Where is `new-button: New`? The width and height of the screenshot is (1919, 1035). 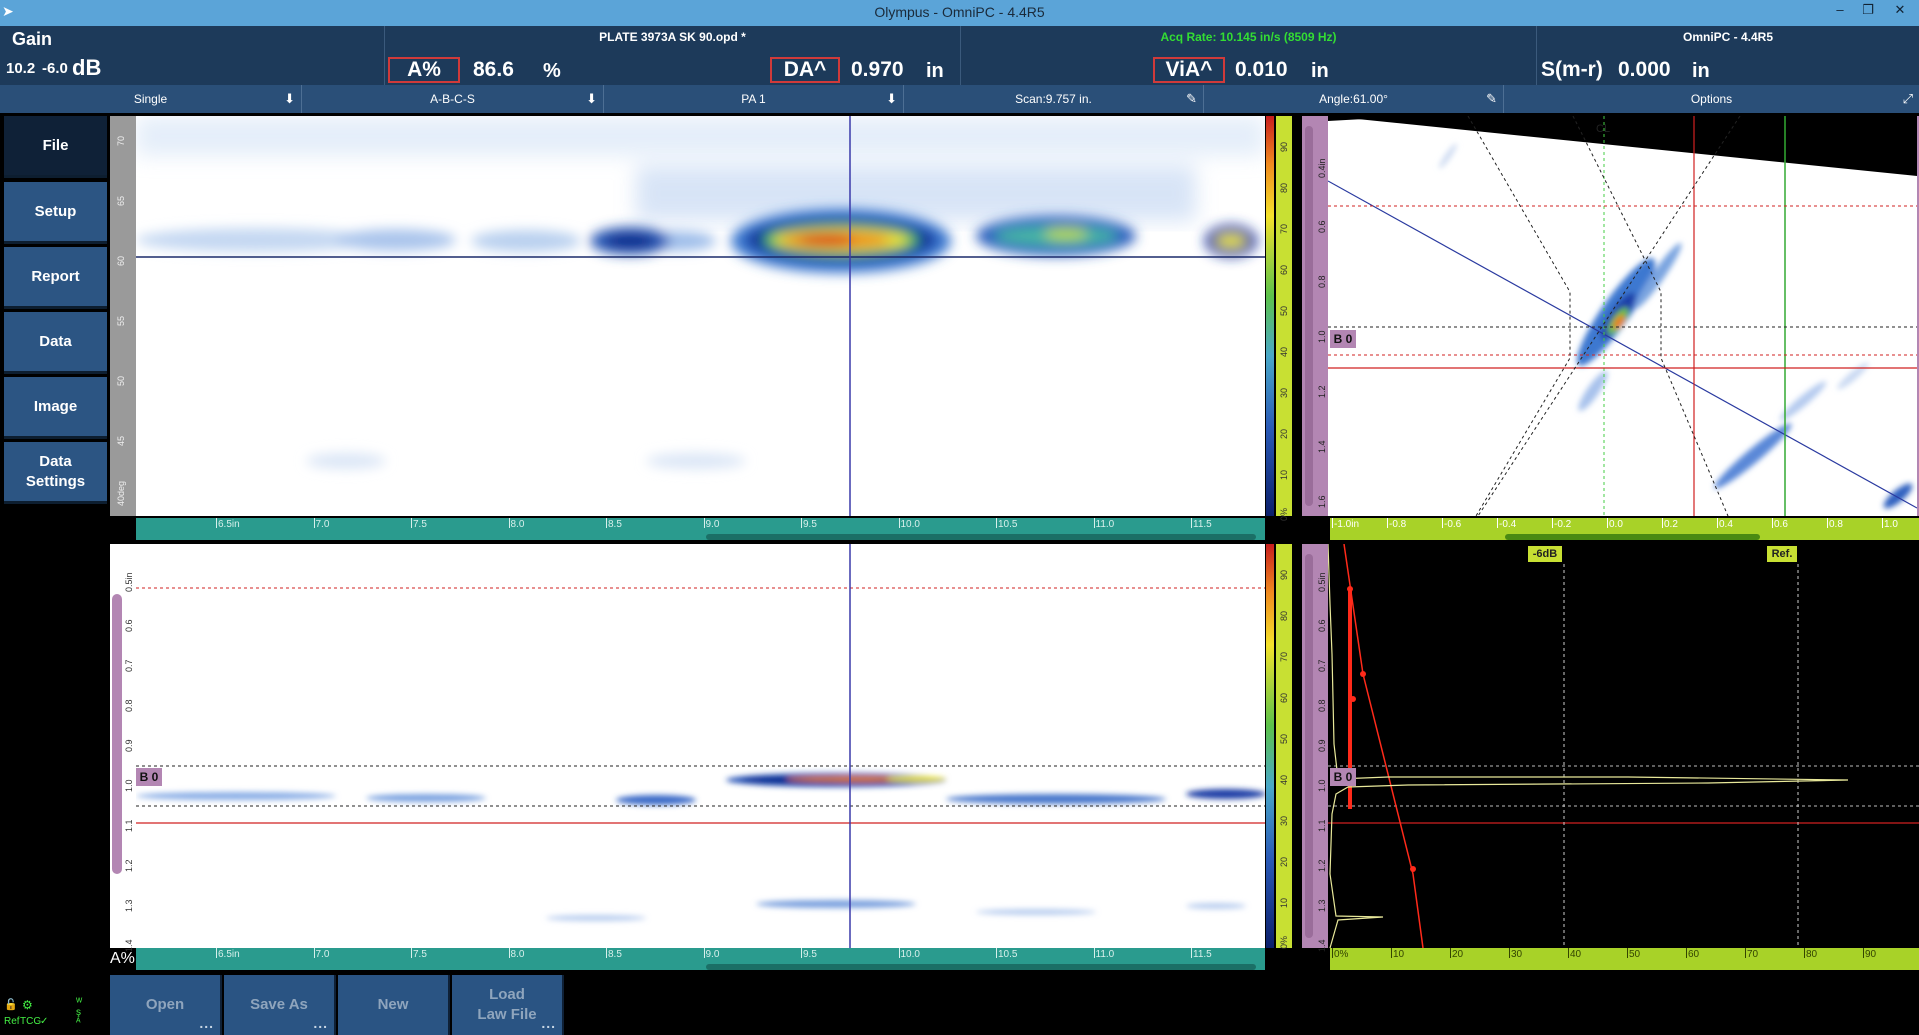
new-button: New is located at coordinates (394, 1005).